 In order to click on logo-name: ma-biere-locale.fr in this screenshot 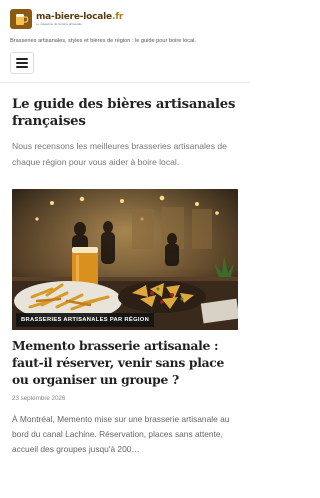, I will do `click(80, 16)`.